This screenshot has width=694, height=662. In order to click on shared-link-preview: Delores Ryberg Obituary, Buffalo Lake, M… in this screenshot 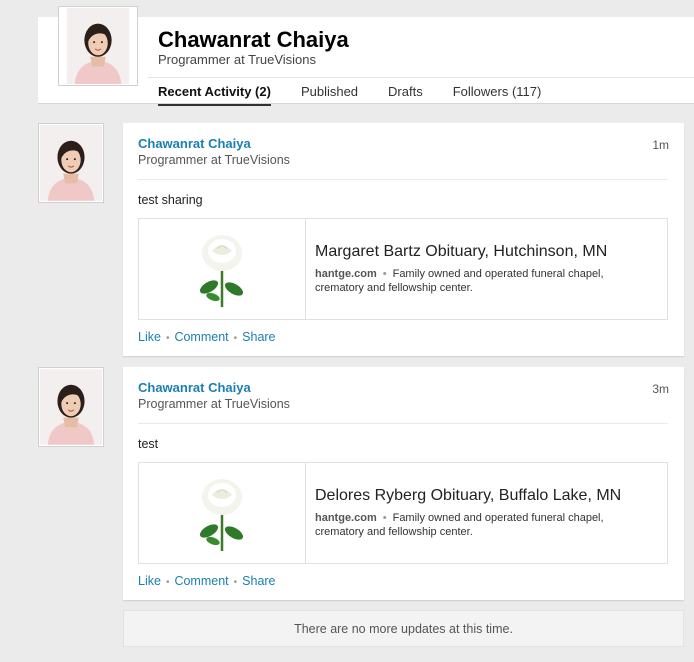, I will do `click(403, 513)`.